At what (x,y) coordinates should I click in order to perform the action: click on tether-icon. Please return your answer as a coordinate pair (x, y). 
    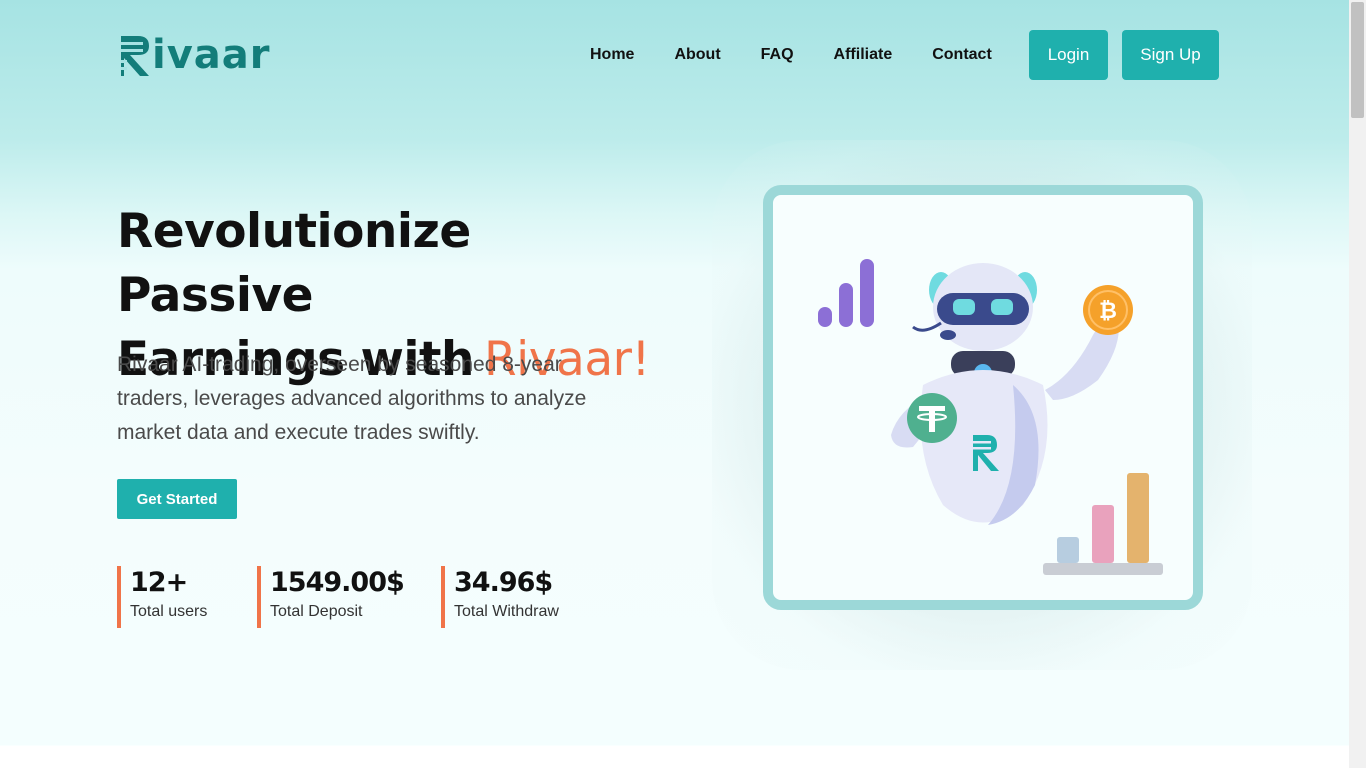
    Looking at the image, I should click on (932, 418).